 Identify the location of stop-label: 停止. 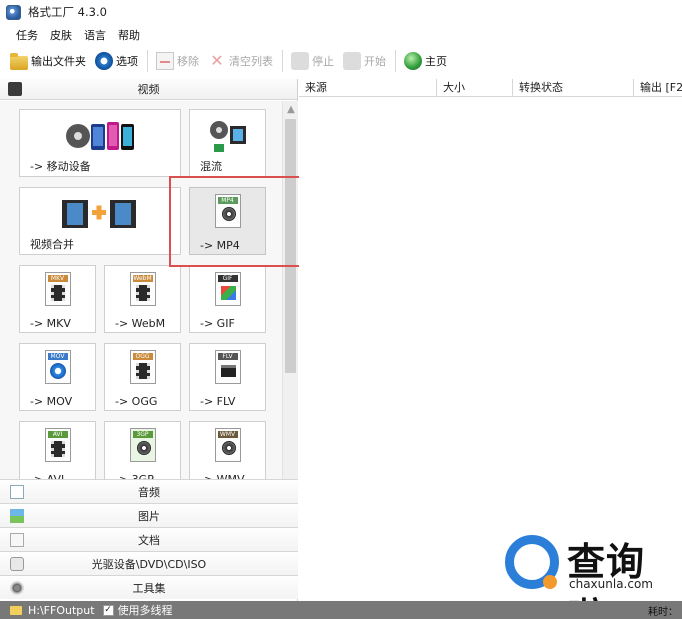
(323, 61).